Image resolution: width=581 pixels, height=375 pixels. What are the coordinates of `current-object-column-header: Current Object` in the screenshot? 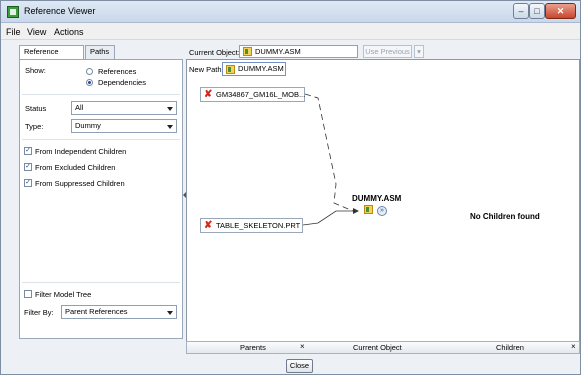 It's located at (377, 347).